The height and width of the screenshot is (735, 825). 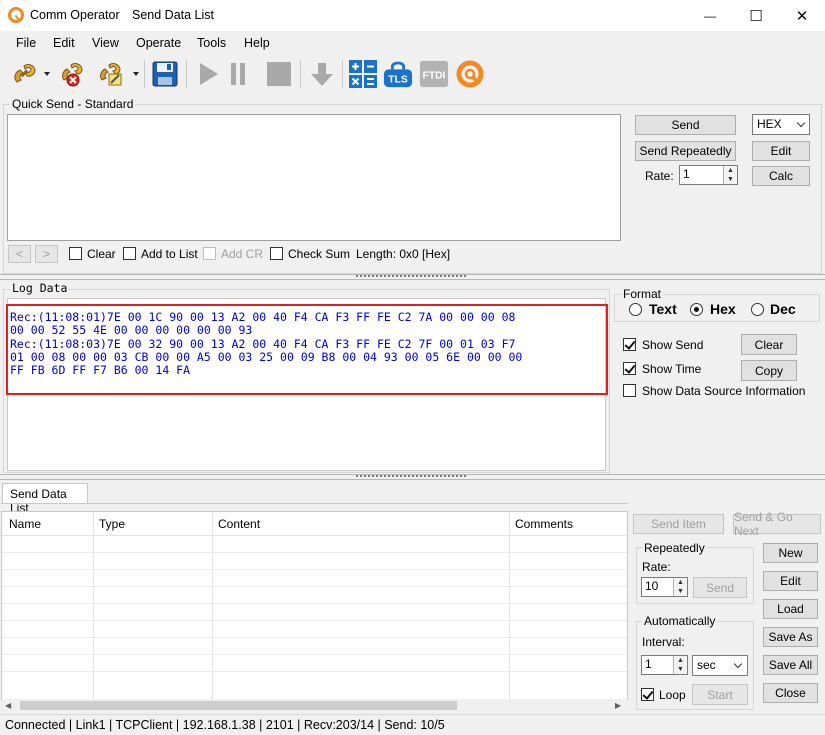 I want to click on menu-edit: Edit, so click(x=64, y=43).